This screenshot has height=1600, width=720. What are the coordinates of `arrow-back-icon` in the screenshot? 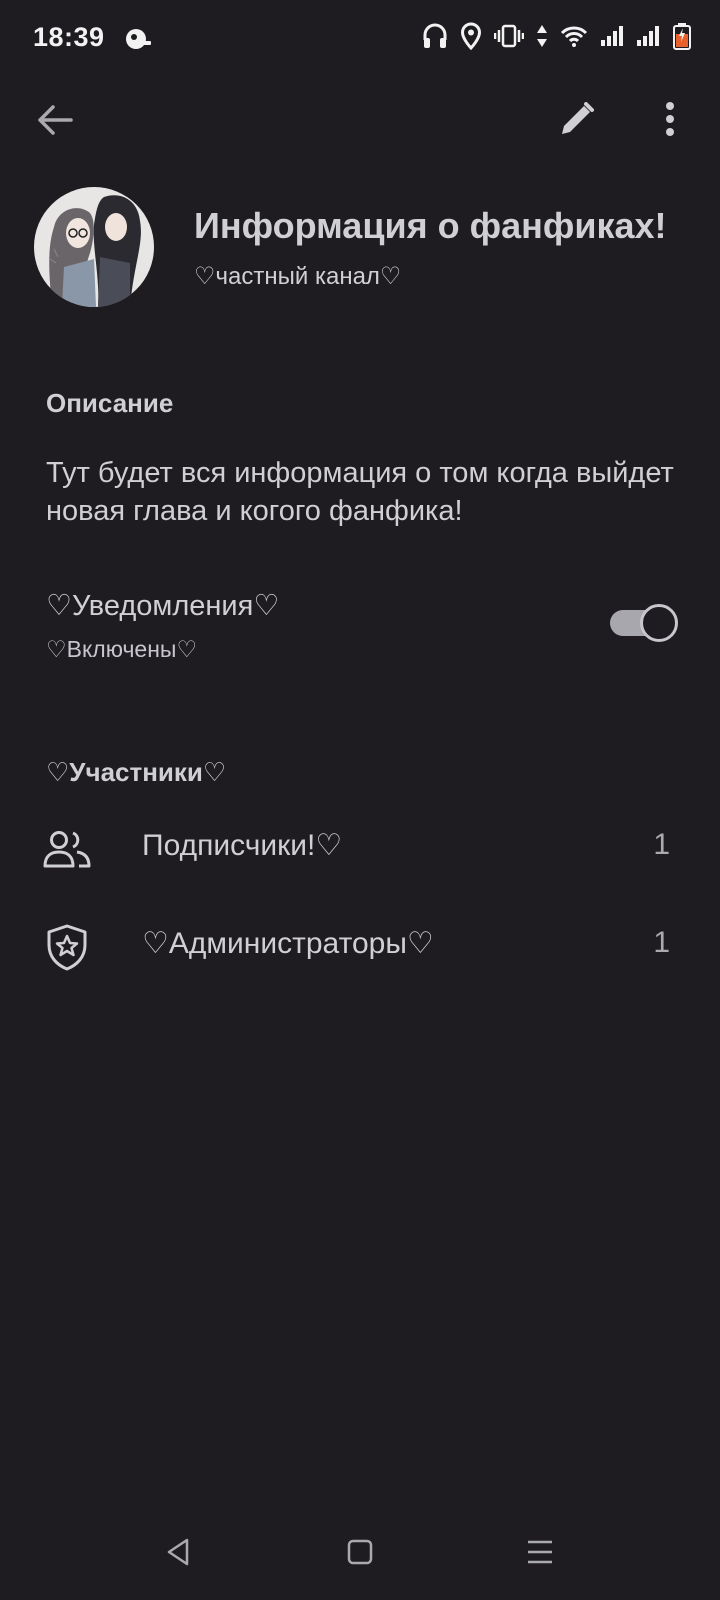 It's located at (55, 122).